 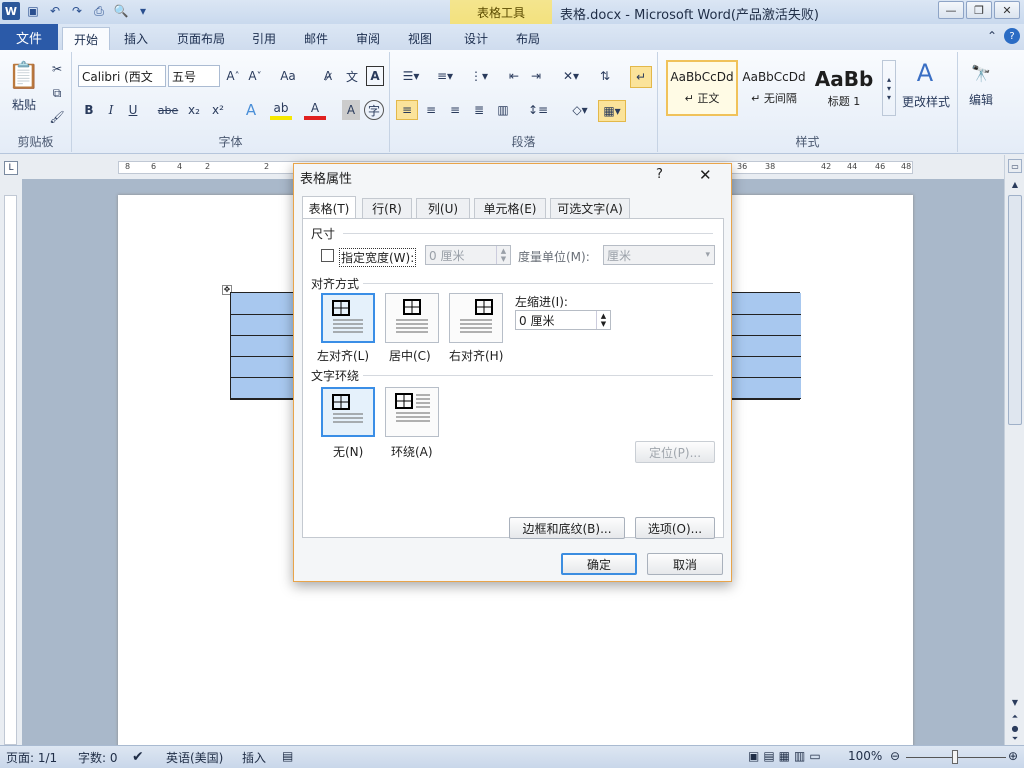 What do you see at coordinates (1015, 702) in the screenshot?
I see `scroll-down-icon: ▼` at bounding box center [1015, 702].